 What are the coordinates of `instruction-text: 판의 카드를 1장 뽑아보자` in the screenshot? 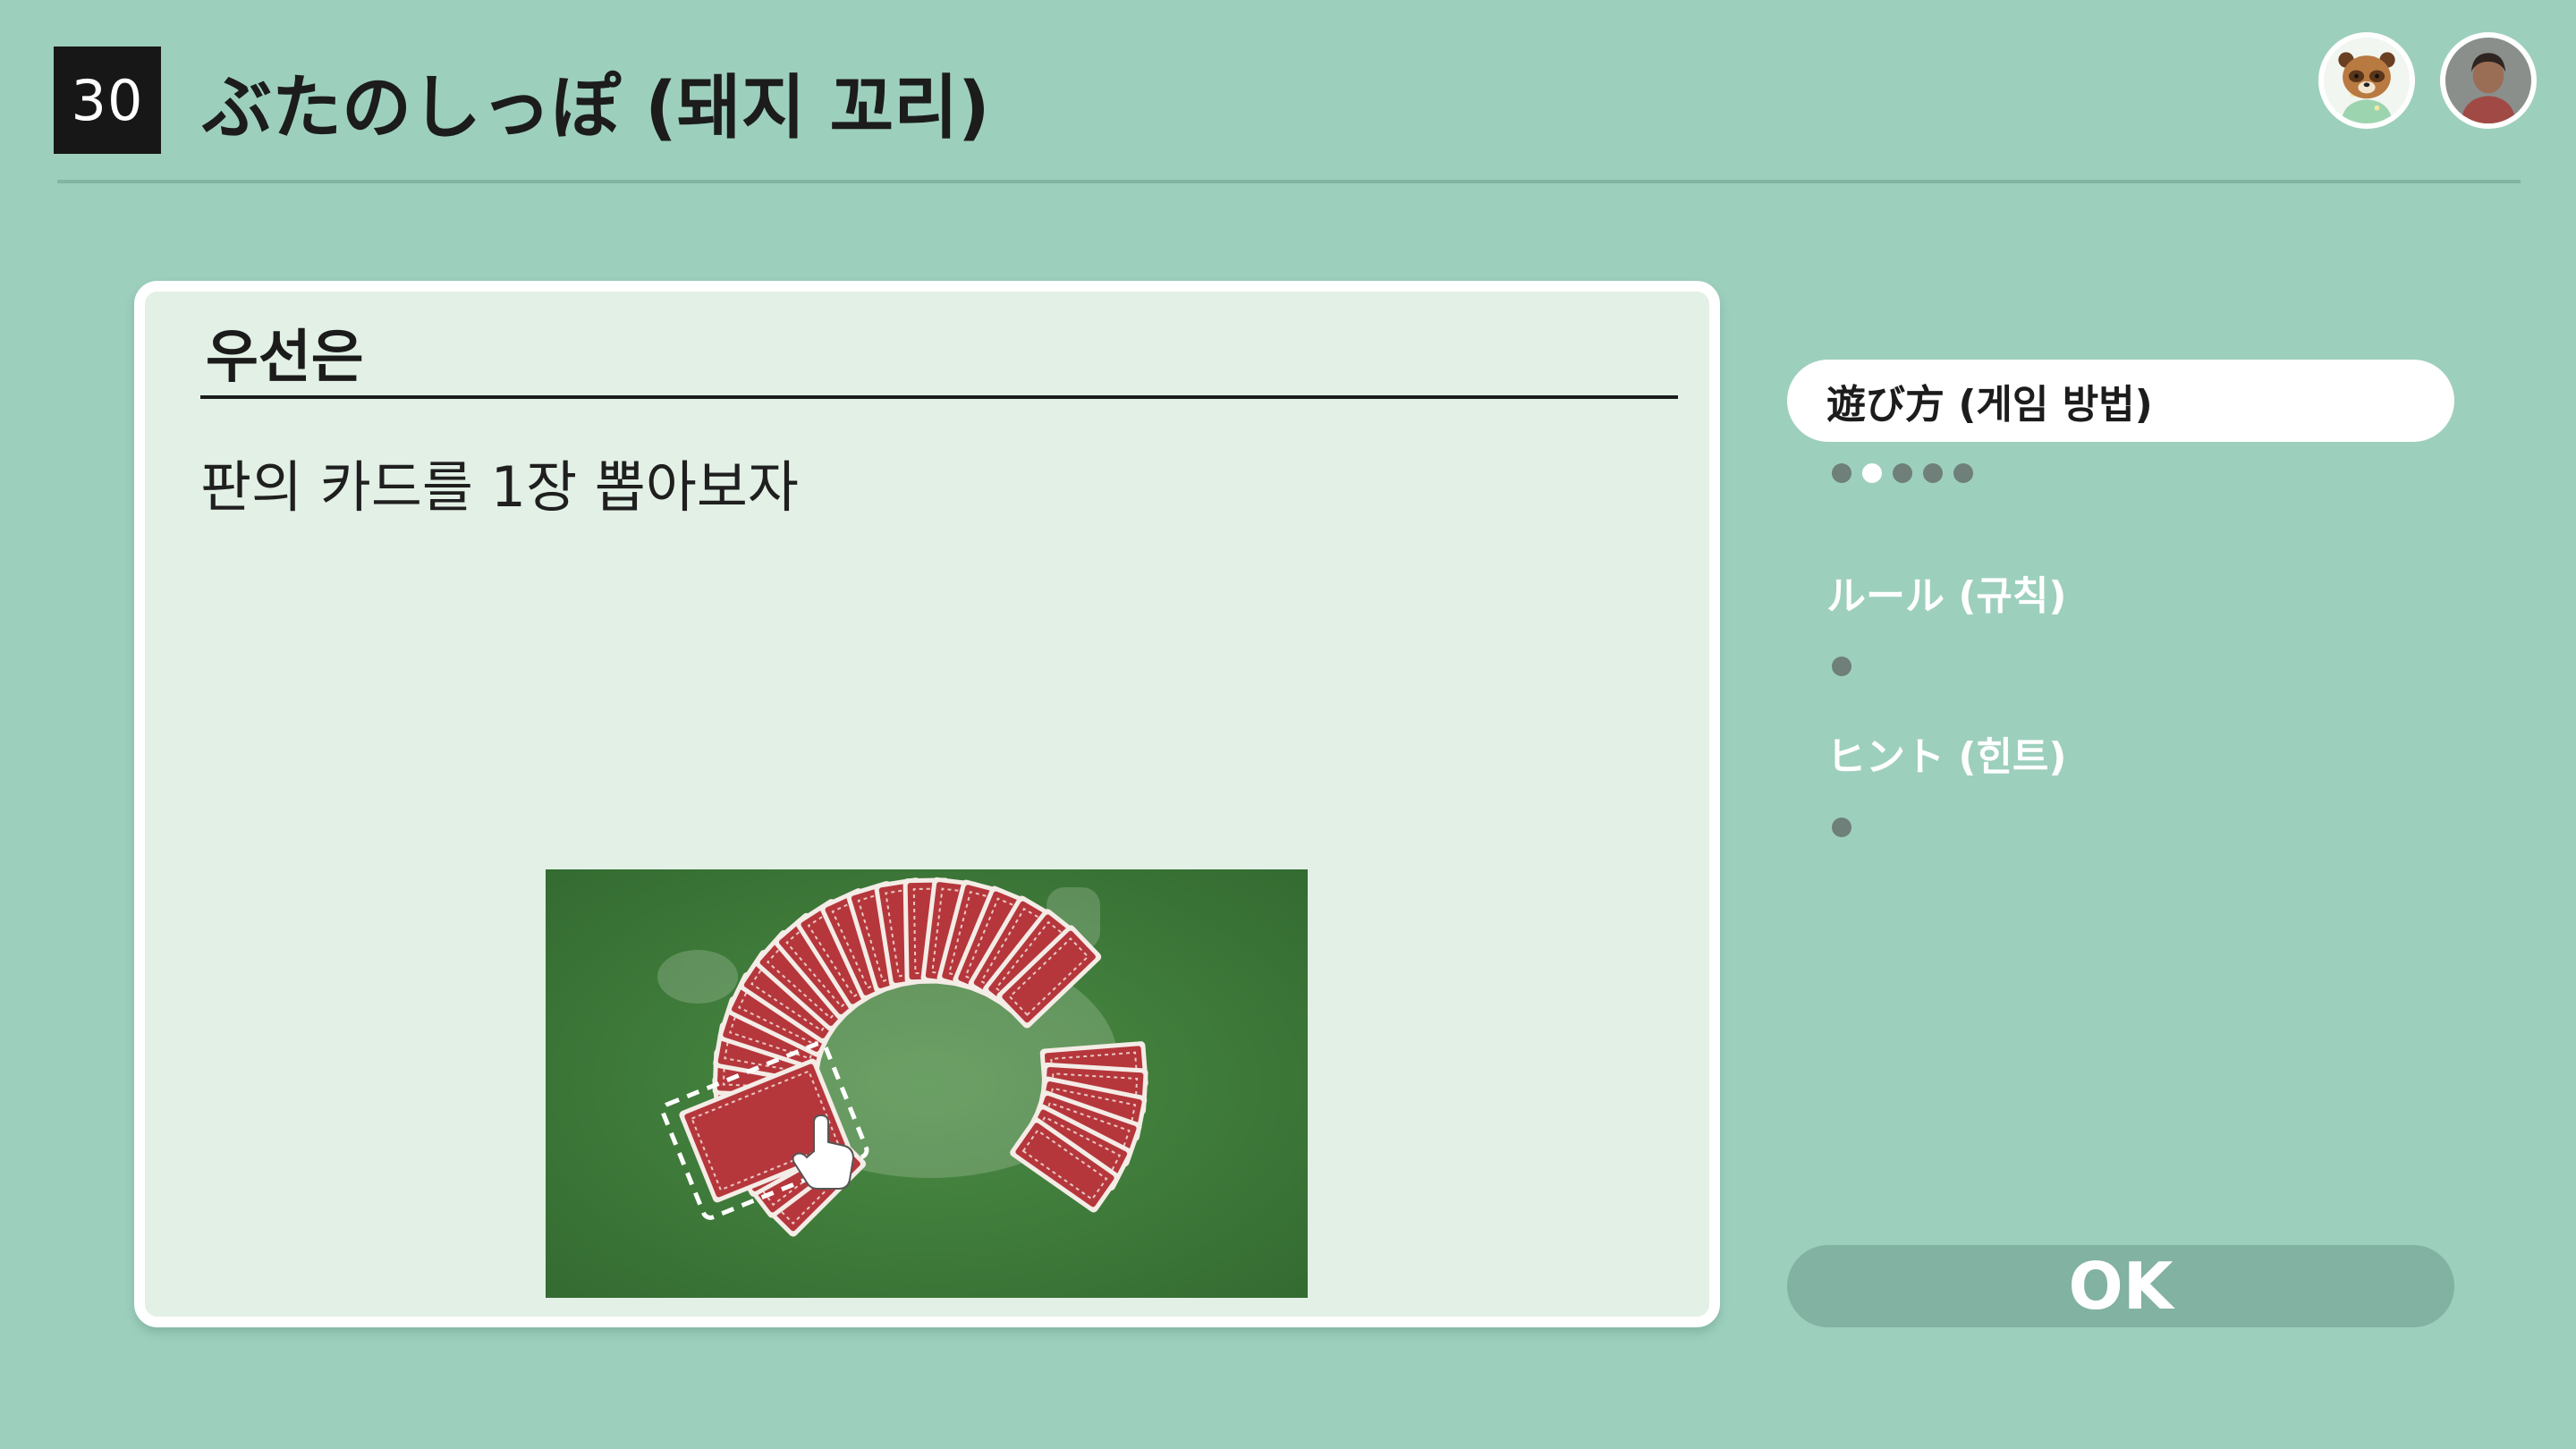 It's located at (499, 487).